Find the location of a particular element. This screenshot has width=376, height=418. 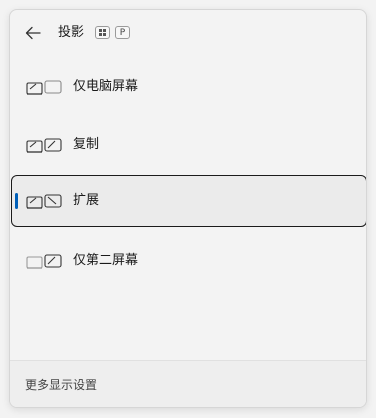

second-screen-only-icon is located at coordinates (44, 261).